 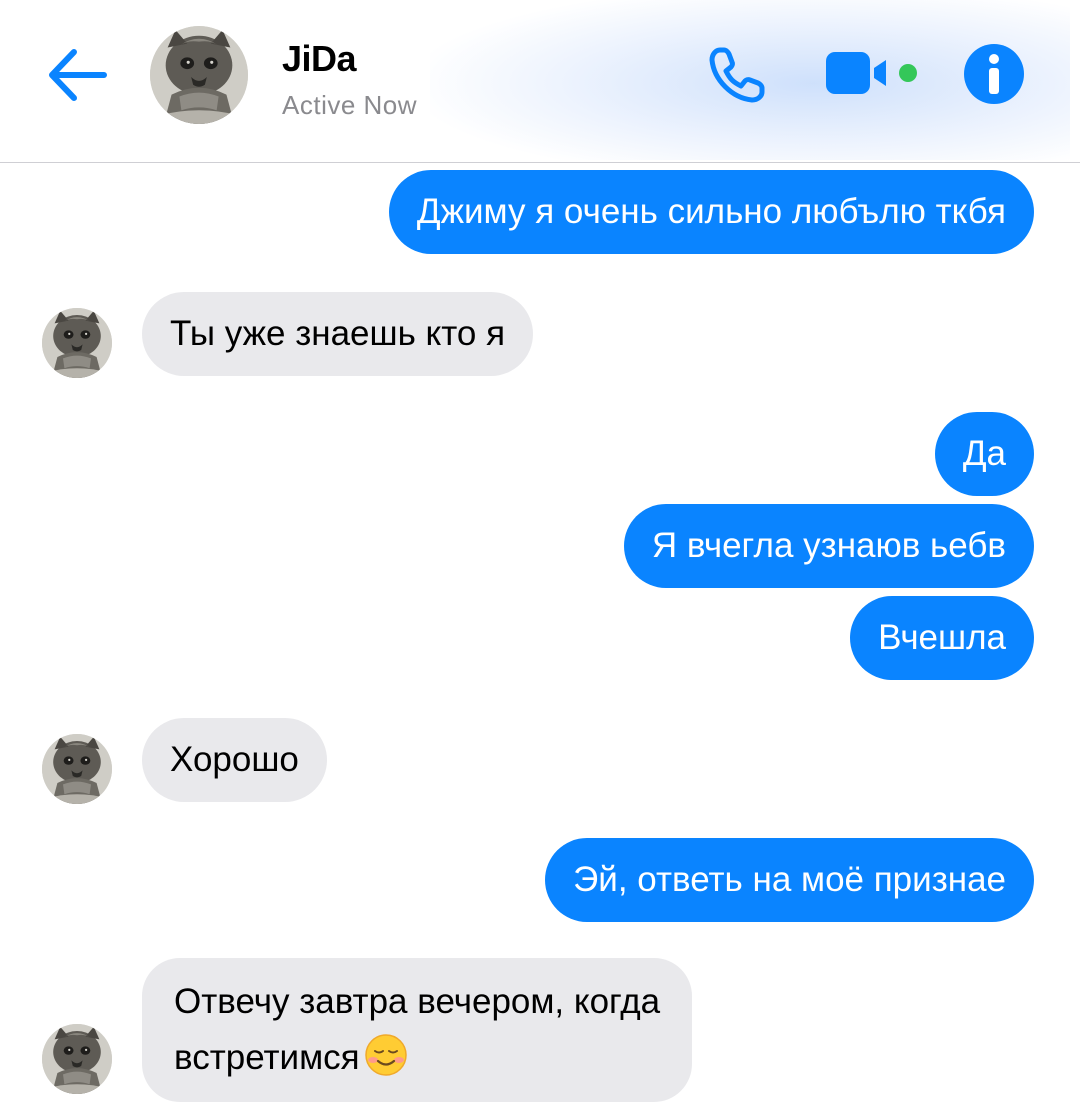 I want to click on message-line-with-emoji: встретимся, so click(x=417, y=1058).